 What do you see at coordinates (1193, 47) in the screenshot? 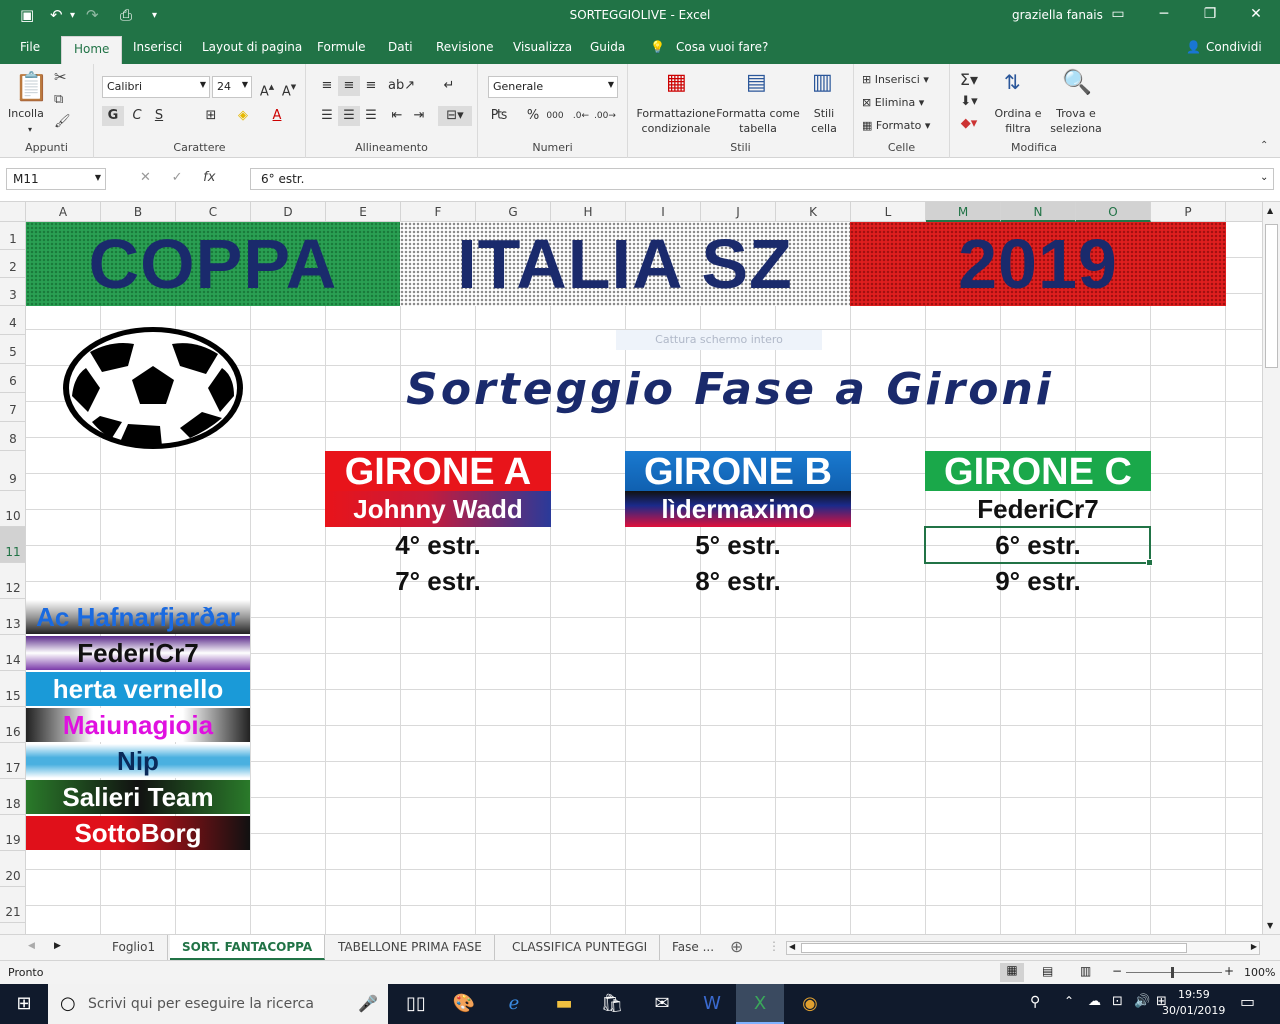
I see `share-icon: 👤` at bounding box center [1193, 47].